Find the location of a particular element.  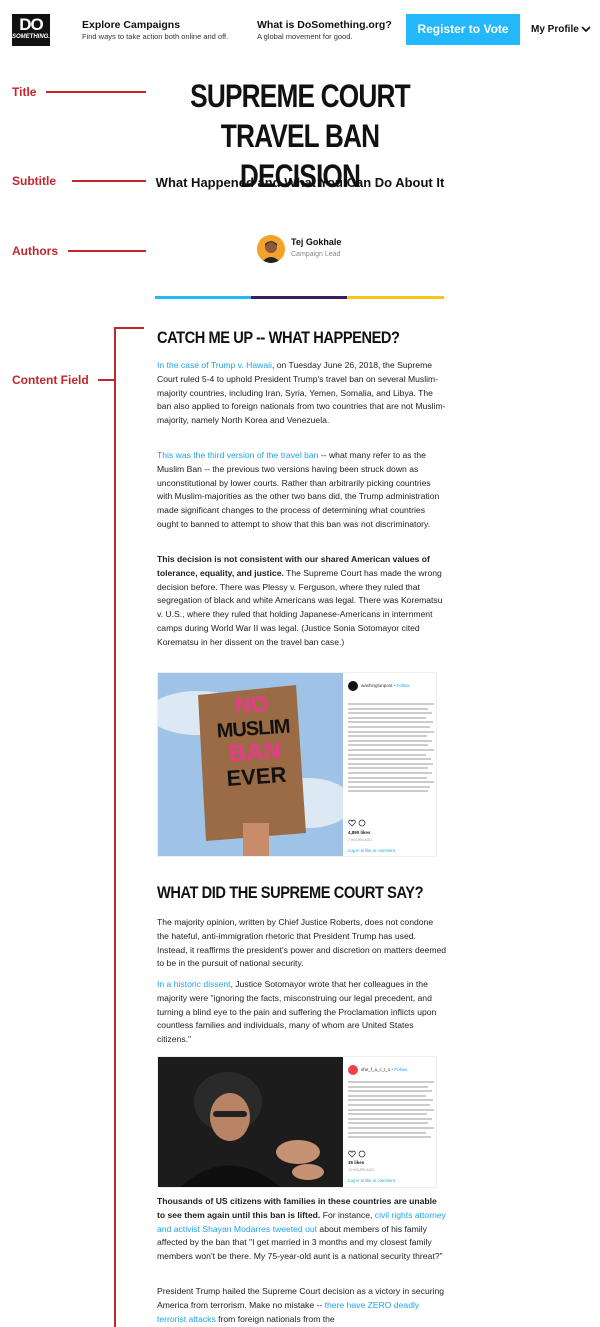

author-role: Campaign Lead is located at coordinates (316, 254).